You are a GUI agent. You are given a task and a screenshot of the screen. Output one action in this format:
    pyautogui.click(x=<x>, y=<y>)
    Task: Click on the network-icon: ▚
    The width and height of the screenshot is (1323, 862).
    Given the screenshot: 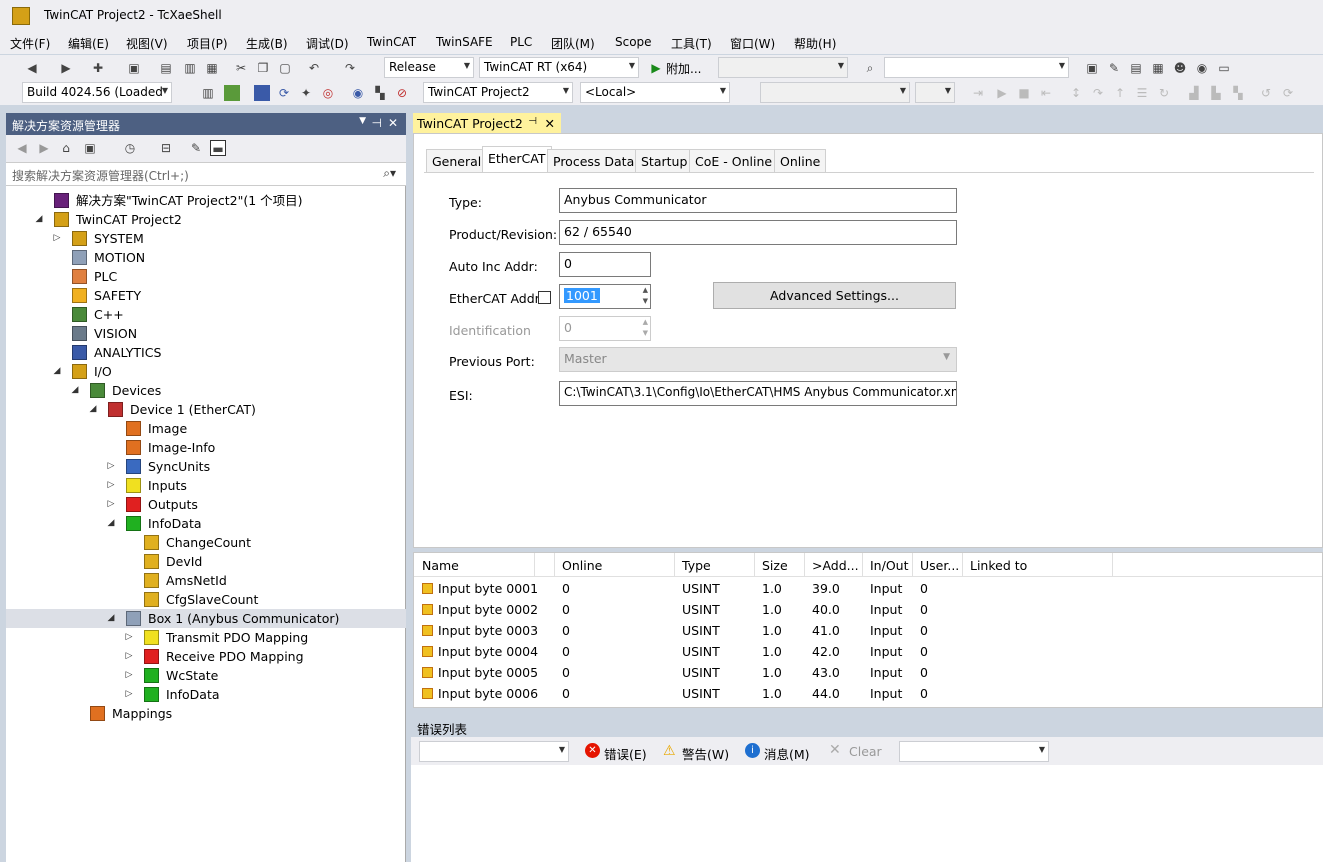 What is the action you would take?
    pyautogui.click(x=380, y=93)
    